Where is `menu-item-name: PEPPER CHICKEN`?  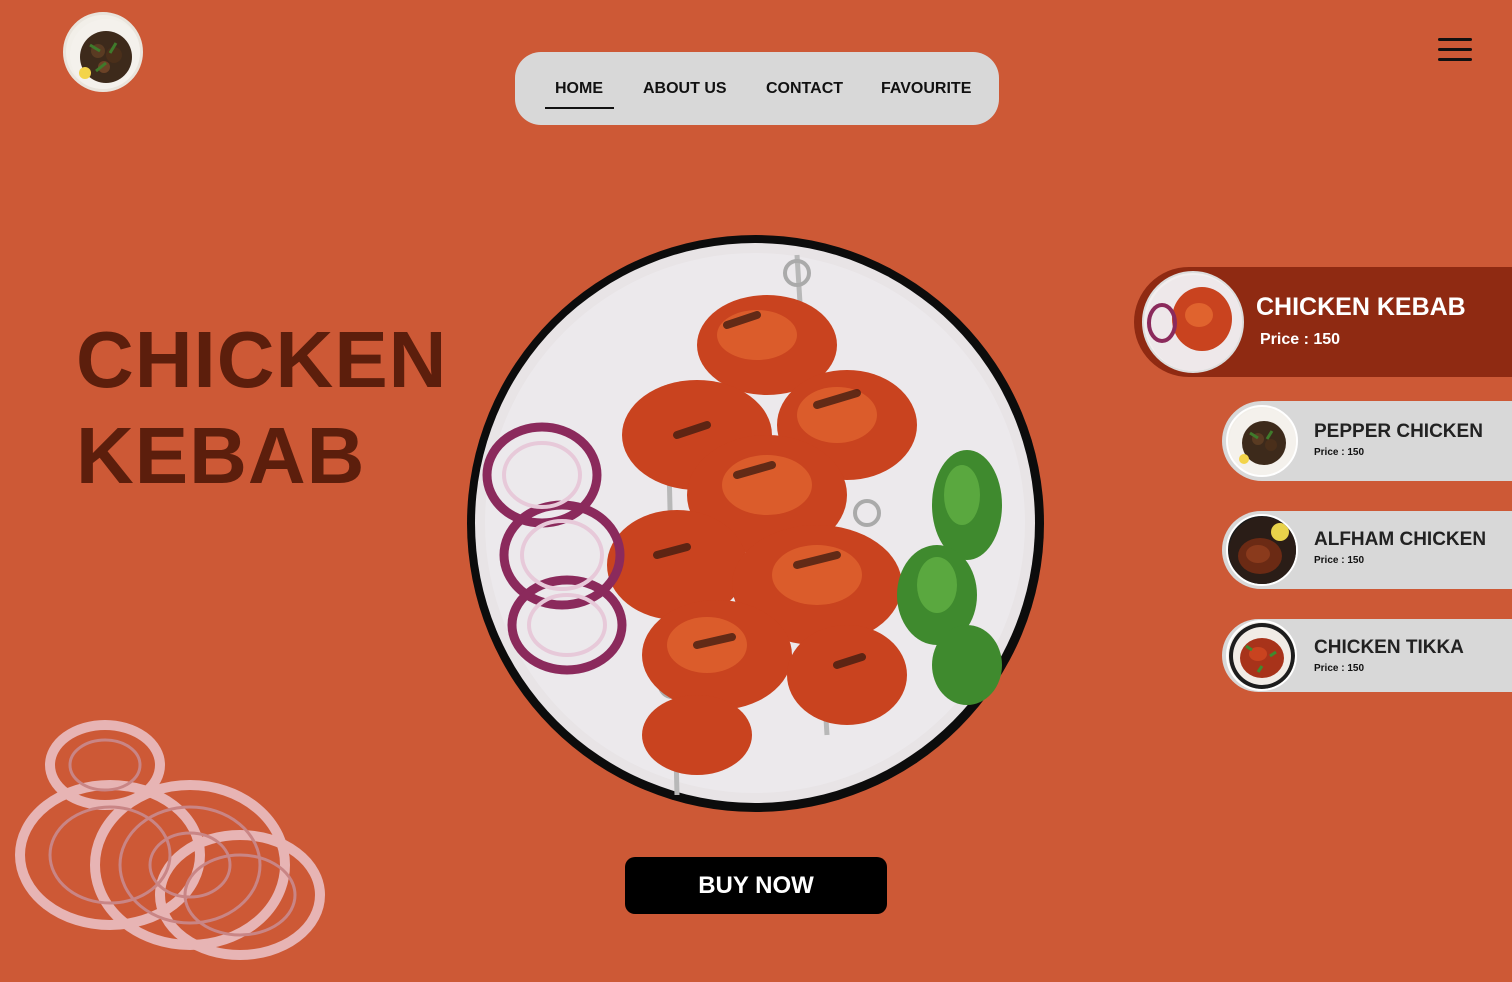 menu-item-name: PEPPER CHICKEN is located at coordinates (1398, 431).